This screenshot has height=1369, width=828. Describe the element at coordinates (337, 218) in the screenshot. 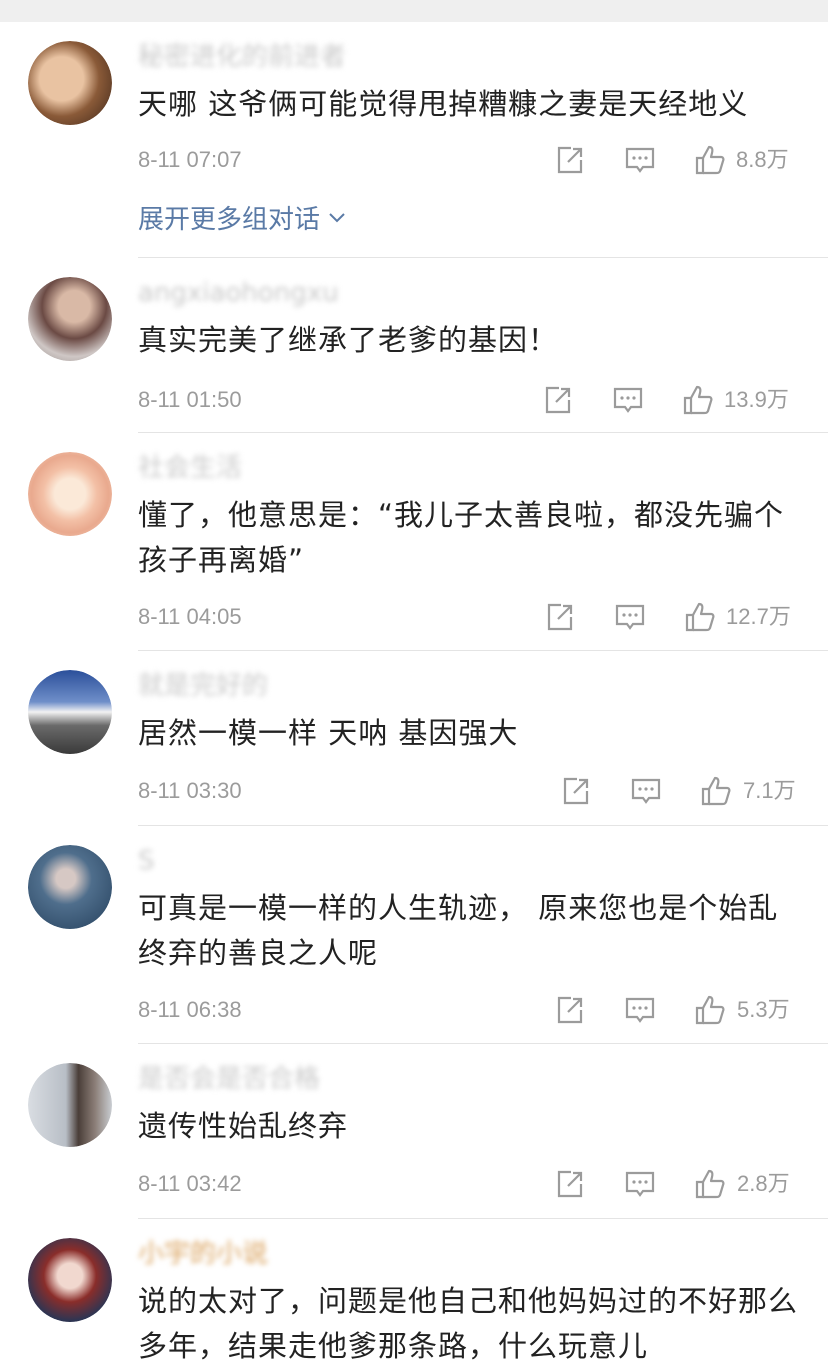

I see `chevron-down-icon` at that location.